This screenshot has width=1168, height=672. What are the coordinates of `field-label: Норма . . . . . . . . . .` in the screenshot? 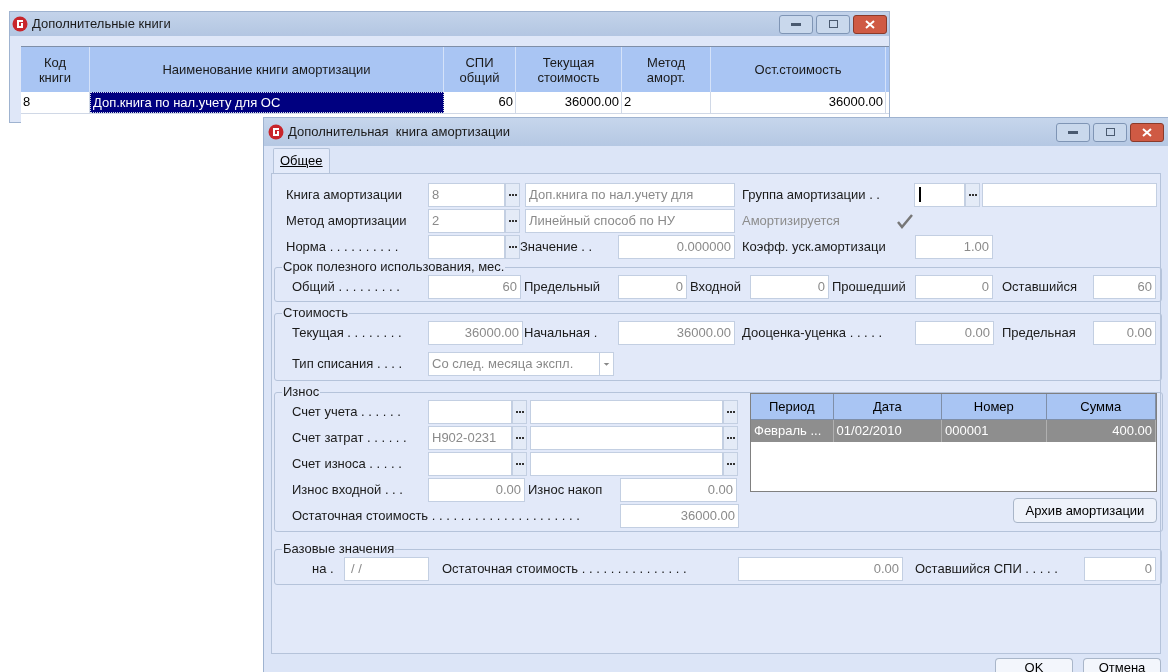 It's located at (343, 246).